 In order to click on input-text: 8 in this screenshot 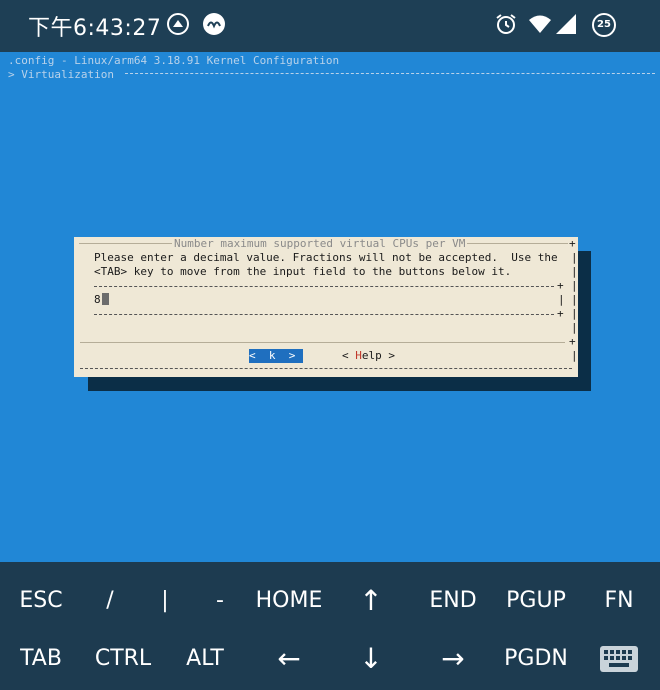, I will do `click(97, 299)`.